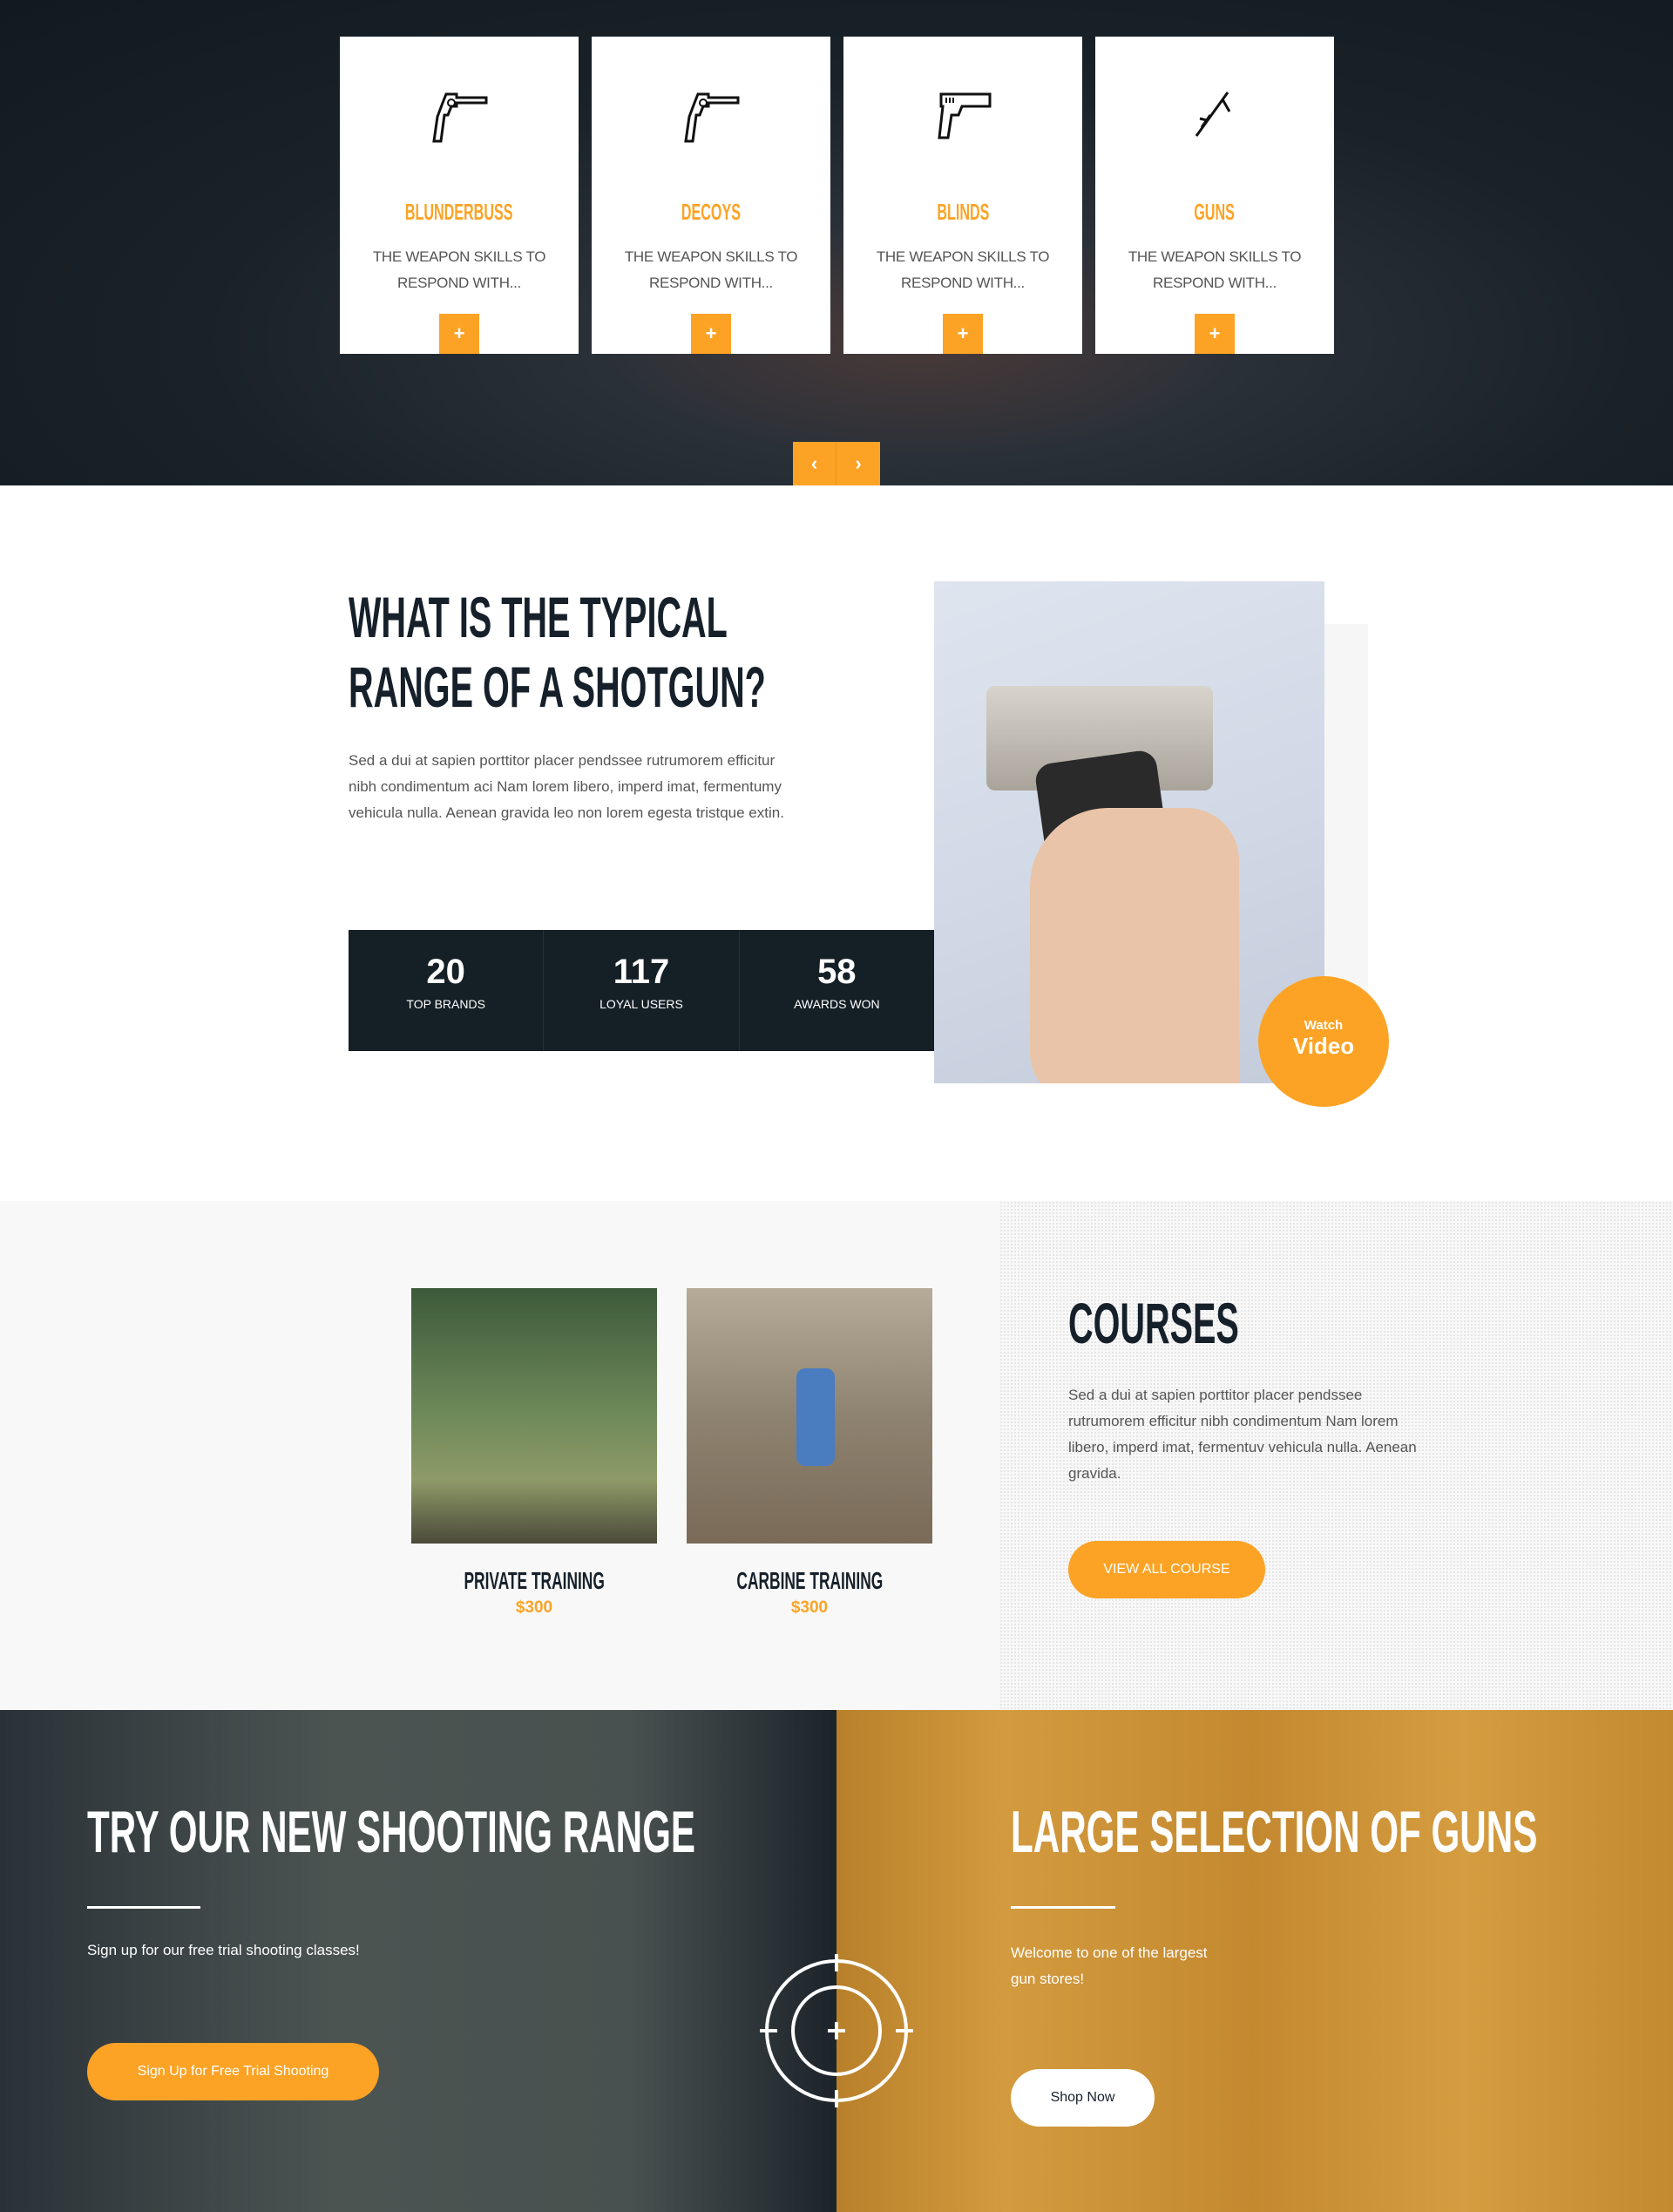 The height and width of the screenshot is (2212, 1673). Describe the element at coordinates (447, 991) in the screenshot. I see `stat-top-brands: 20 TOP BRANDS` at that location.